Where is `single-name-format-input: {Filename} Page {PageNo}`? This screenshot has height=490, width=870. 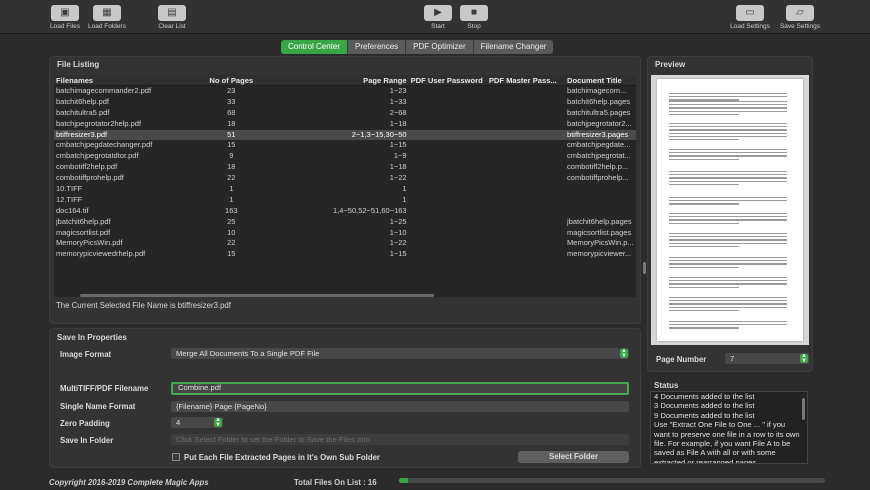 single-name-format-input: {Filename} Page {PageNo} is located at coordinates (400, 406).